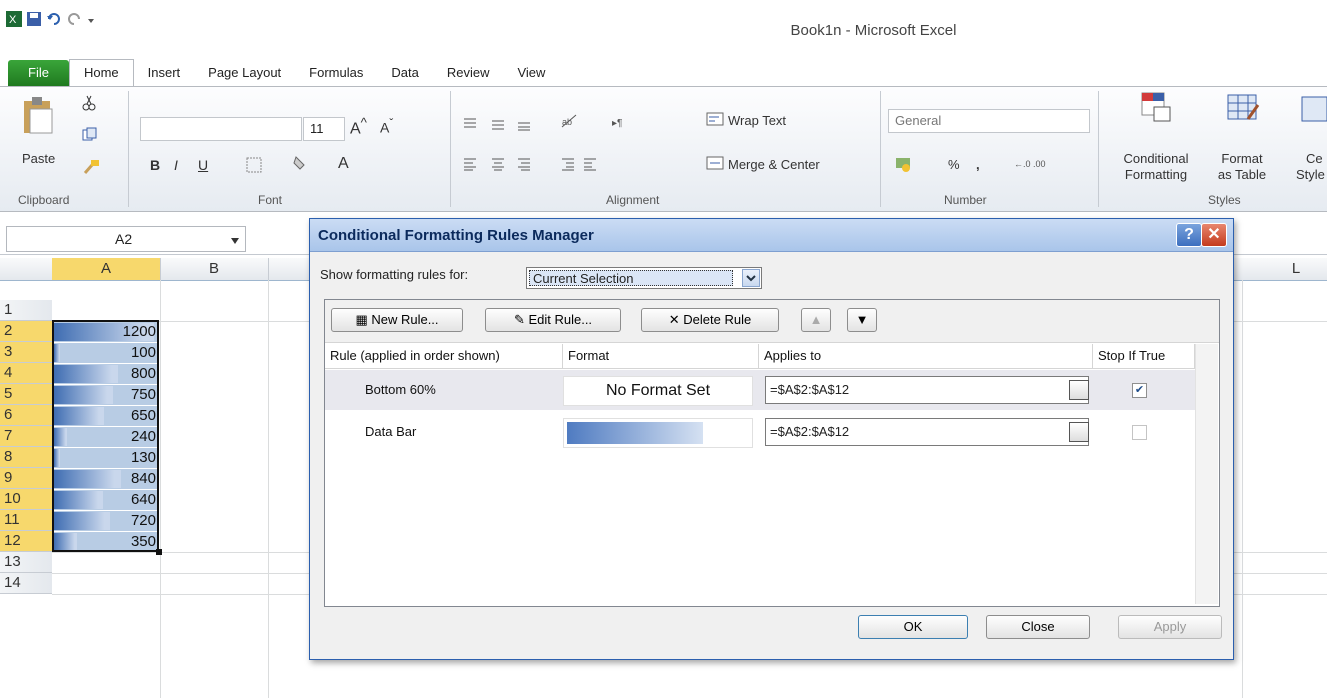 The image size is (1327, 698). Describe the element at coordinates (760, 432) in the screenshot. I see `rule-row: Data Bar =$A$2:$A$12` at that location.